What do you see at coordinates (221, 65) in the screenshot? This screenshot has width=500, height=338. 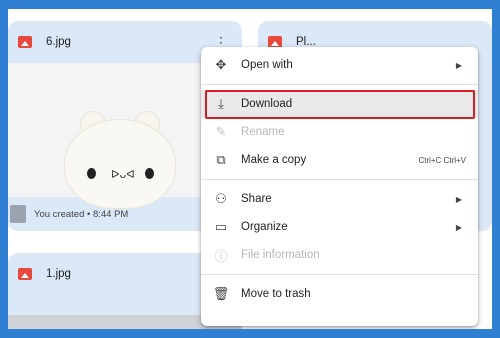 I see `move-arrows-icon: ✥` at bounding box center [221, 65].